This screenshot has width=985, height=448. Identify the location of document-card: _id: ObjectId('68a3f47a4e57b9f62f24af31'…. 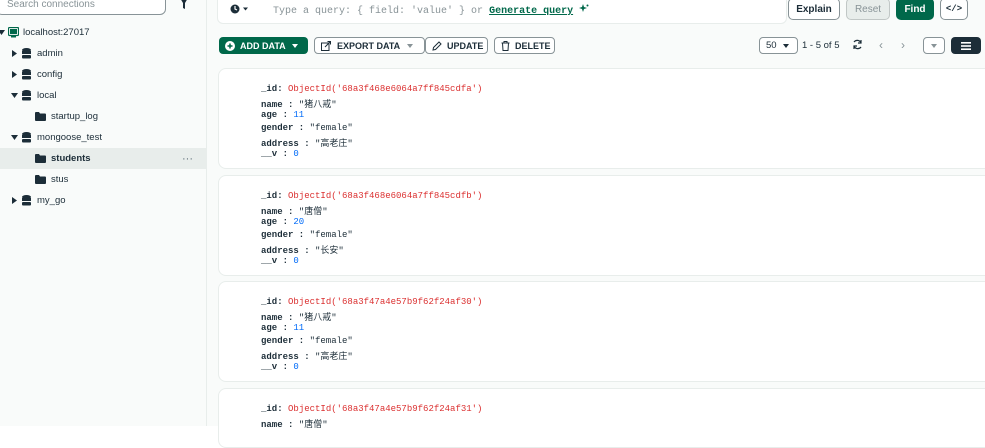
(601, 418).